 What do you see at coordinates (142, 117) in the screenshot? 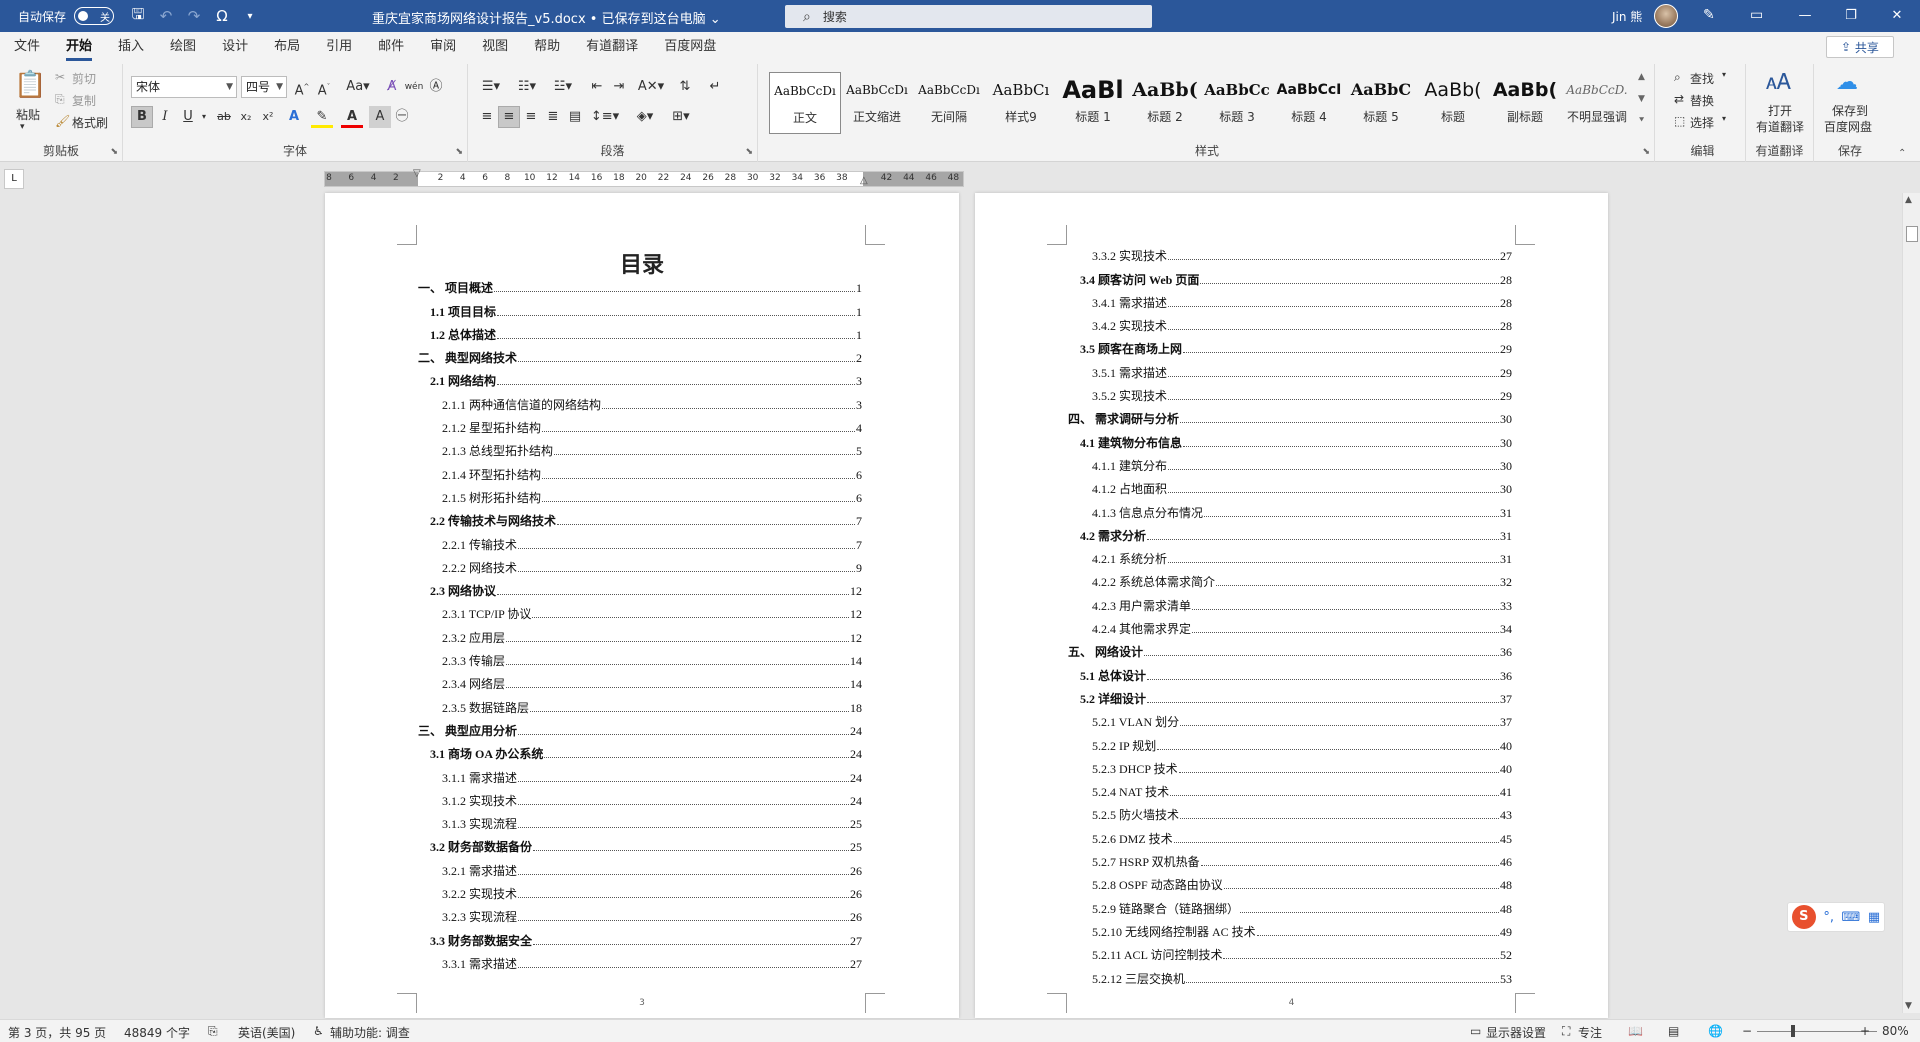
I see `bold-icon: B` at bounding box center [142, 117].